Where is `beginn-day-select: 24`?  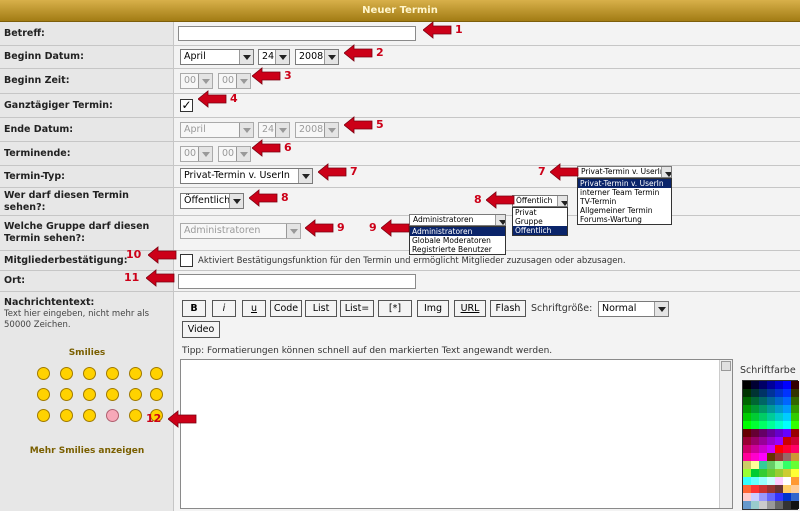 beginn-day-select: 24 is located at coordinates (274, 57).